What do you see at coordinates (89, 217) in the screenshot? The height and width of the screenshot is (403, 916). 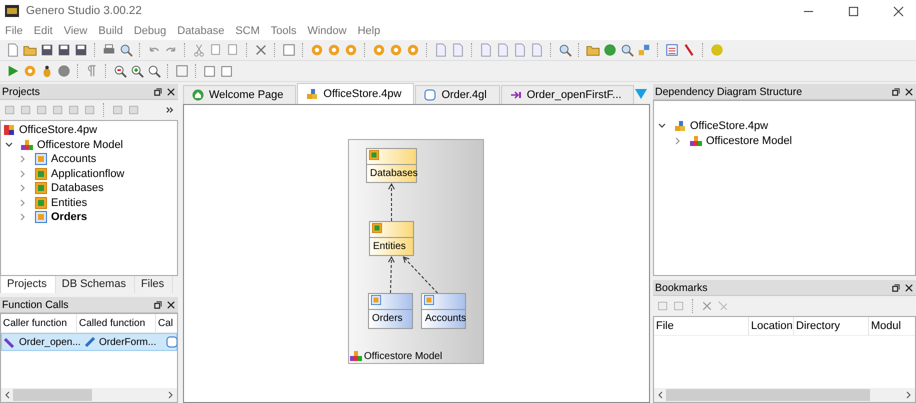 I see `tree-item: Orders` at bounding box center [89, 217].